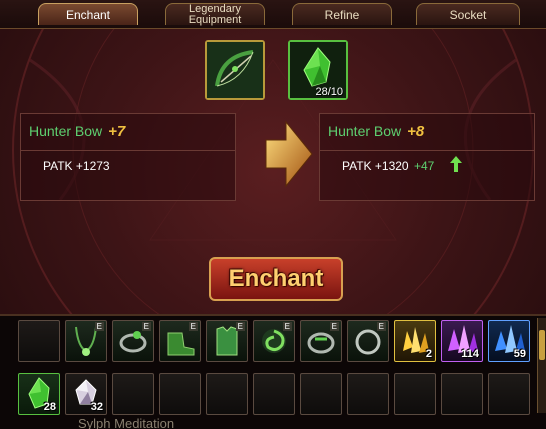 The height and width of the screenshot is (429, 546). I want to click on inventory-scroll-thumb, so click(542, 345).